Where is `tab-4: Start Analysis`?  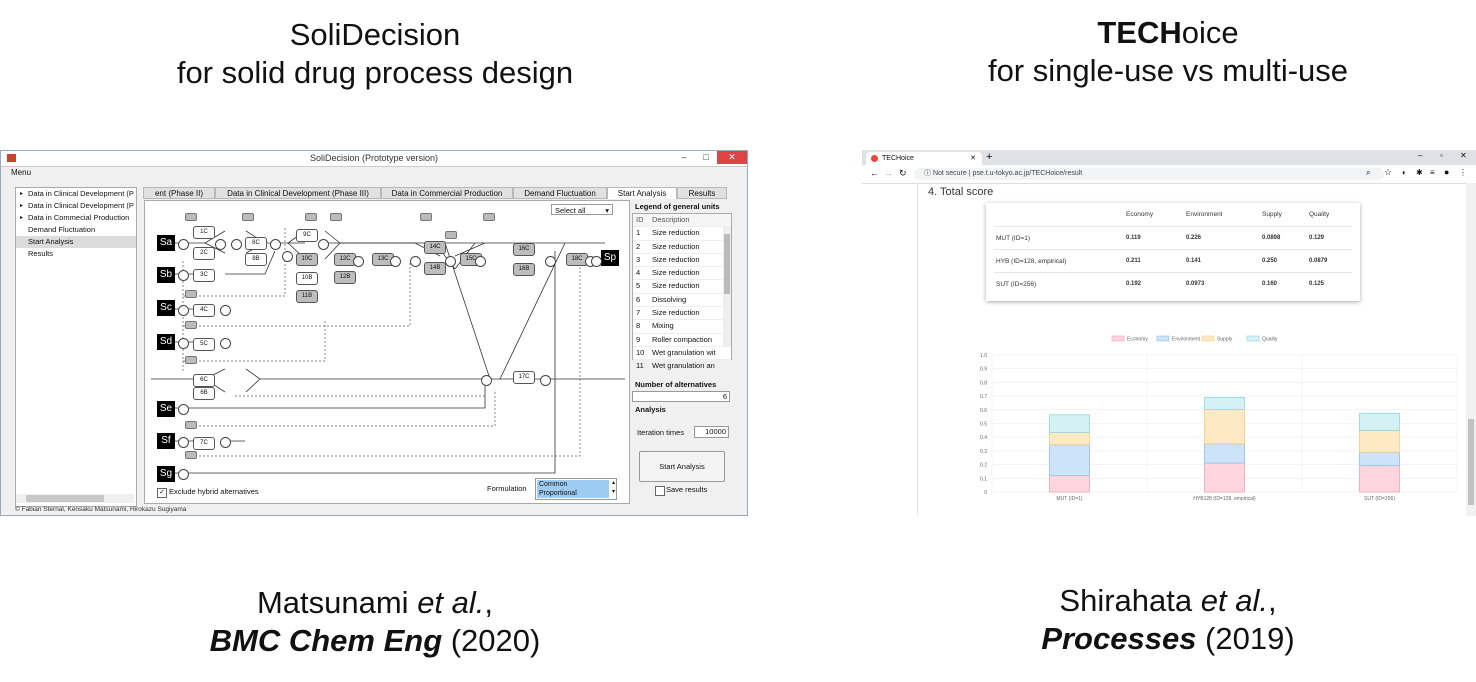 tab-4: Start Analysis is located at coordinates (642, 193).